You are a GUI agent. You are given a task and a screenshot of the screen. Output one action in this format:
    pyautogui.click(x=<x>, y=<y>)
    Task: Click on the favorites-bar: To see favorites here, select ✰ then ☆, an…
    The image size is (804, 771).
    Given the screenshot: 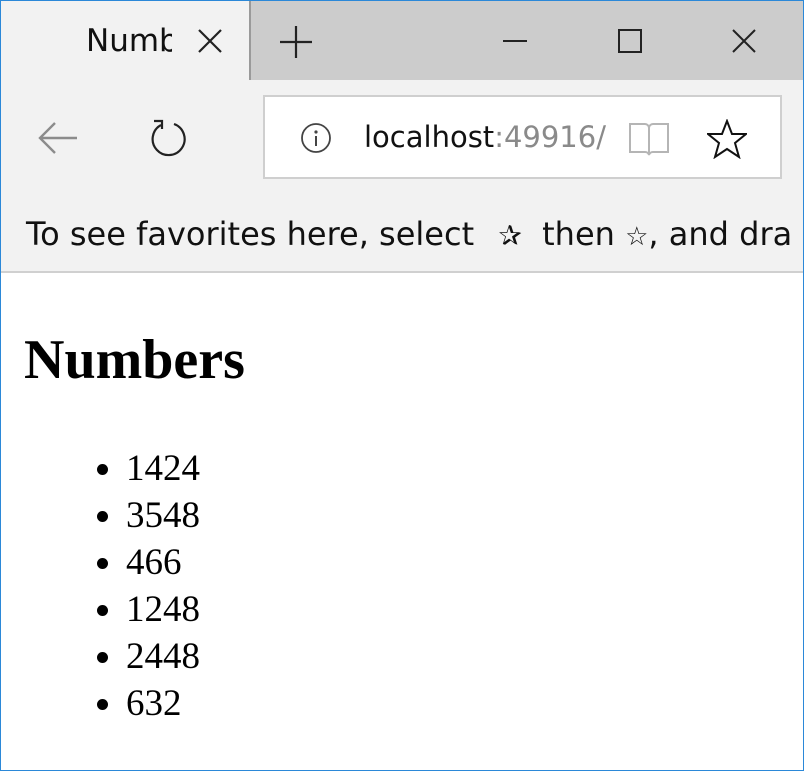 What is the action you would take?
    pyautogui.click(x=402, y=234)
    